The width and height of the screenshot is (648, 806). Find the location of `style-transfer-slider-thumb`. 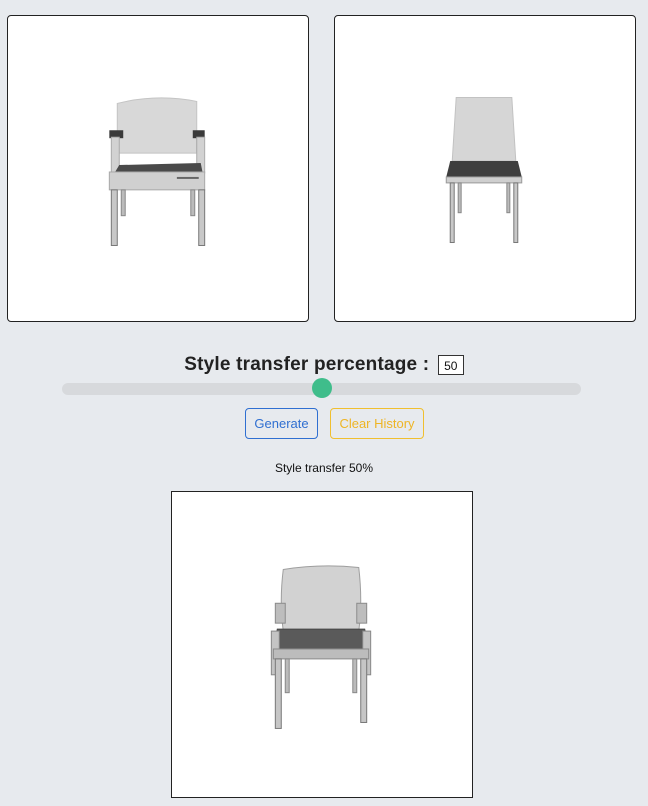

style-transfer-slider-thumb is located at coordinates (321, 388).